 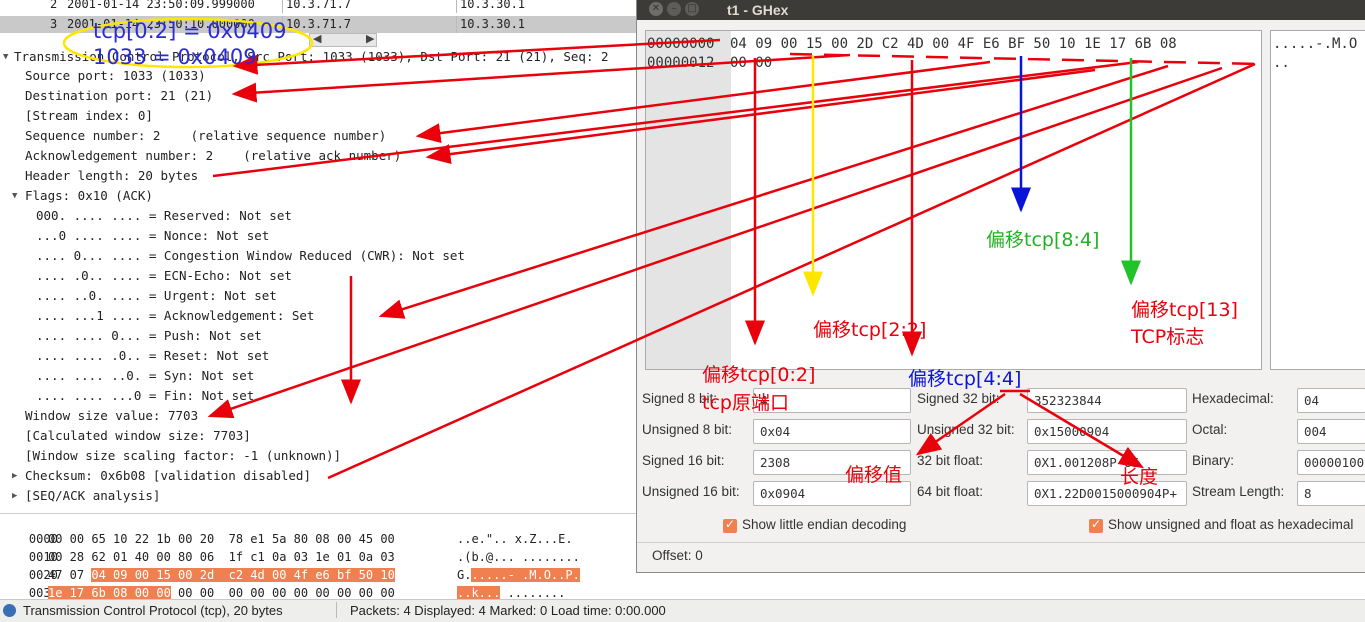 What do you see at coordinates (109, 593) in the screenshot?
I see `bytes-hex-highlight: 1e 17 6b 08 00 00` at bounding box center [109, 593].